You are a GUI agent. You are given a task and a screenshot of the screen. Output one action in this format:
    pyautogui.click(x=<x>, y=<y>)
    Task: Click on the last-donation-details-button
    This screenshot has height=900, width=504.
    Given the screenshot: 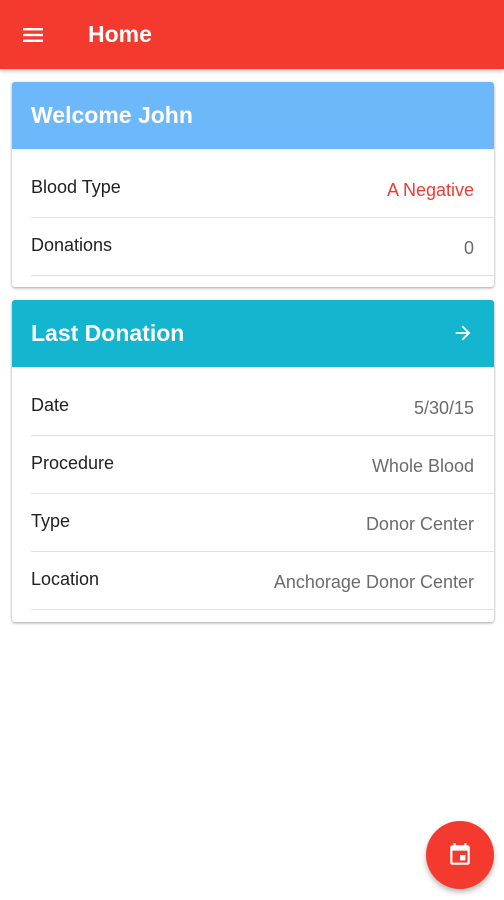 What is the action you would take?
    pyautogui.click(x=463, y=333)
    